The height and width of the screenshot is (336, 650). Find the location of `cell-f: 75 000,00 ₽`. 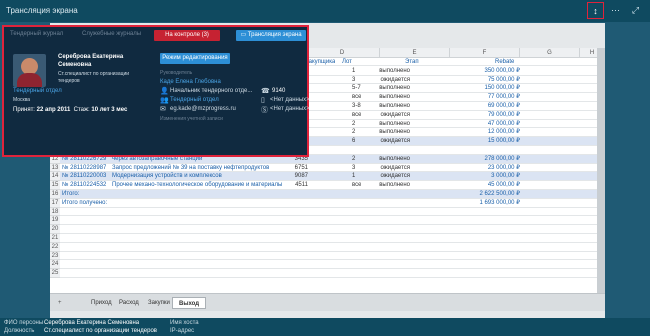

cell-f: 75 000,00 ₽ is located at coordinates (497, 80).